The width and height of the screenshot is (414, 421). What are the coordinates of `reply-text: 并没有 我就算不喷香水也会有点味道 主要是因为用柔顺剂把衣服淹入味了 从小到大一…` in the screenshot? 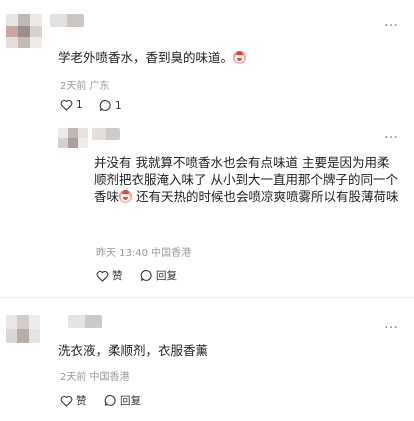 It's located at (246, 179).